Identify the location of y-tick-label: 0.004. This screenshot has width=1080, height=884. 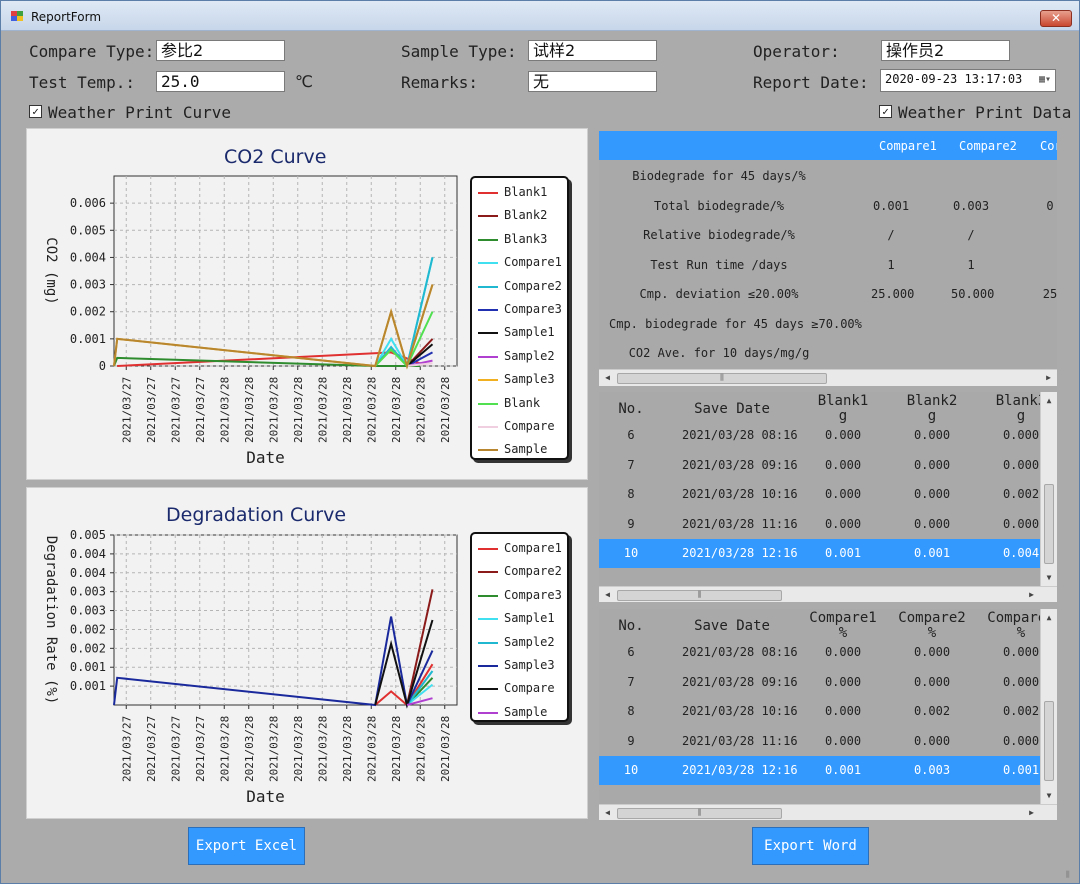
(88, 257).